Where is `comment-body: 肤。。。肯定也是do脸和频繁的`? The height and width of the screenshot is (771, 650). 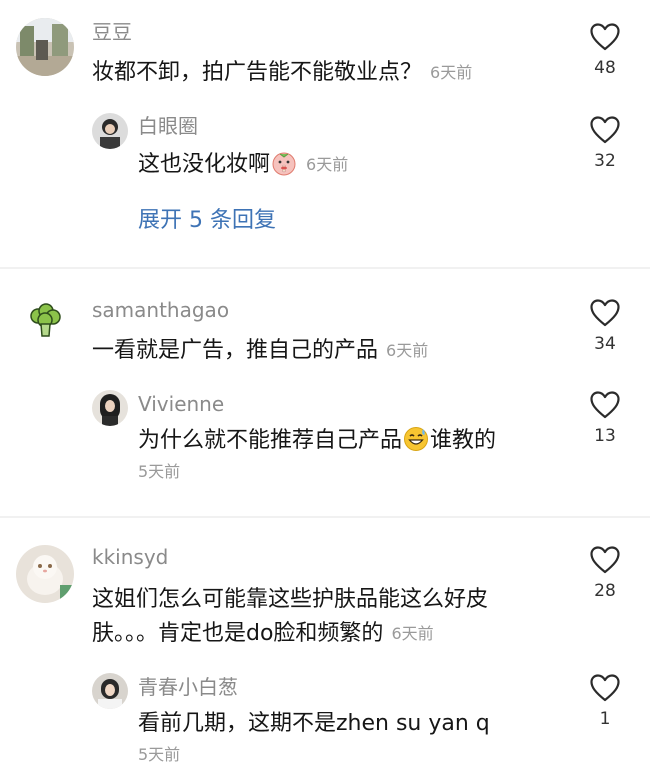
comment-body: 肤。。。肯定也是do脸和频繁的 is located at coordinates (238, 633).